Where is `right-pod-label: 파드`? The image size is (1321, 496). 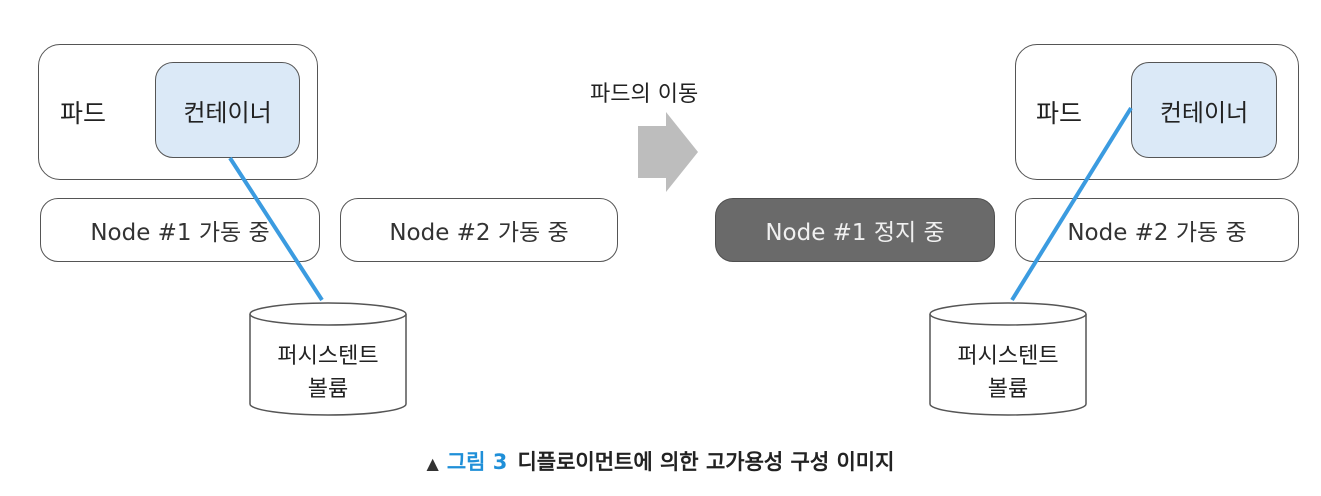
right-pod-label: 파드 is located at coordinates (1059, 113).